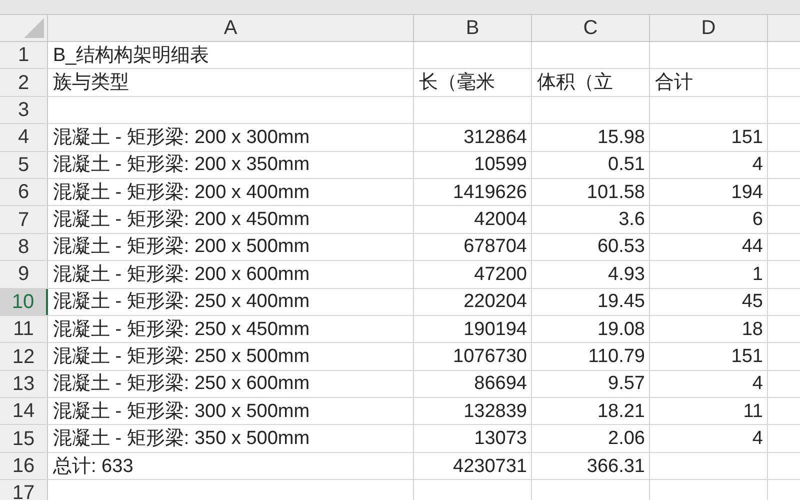 Image resolution: width=800 pixels, height=500 pixels. Describe the element at coordinates (24, 356) in the screenshot. I see `row-header: 12` at that location.